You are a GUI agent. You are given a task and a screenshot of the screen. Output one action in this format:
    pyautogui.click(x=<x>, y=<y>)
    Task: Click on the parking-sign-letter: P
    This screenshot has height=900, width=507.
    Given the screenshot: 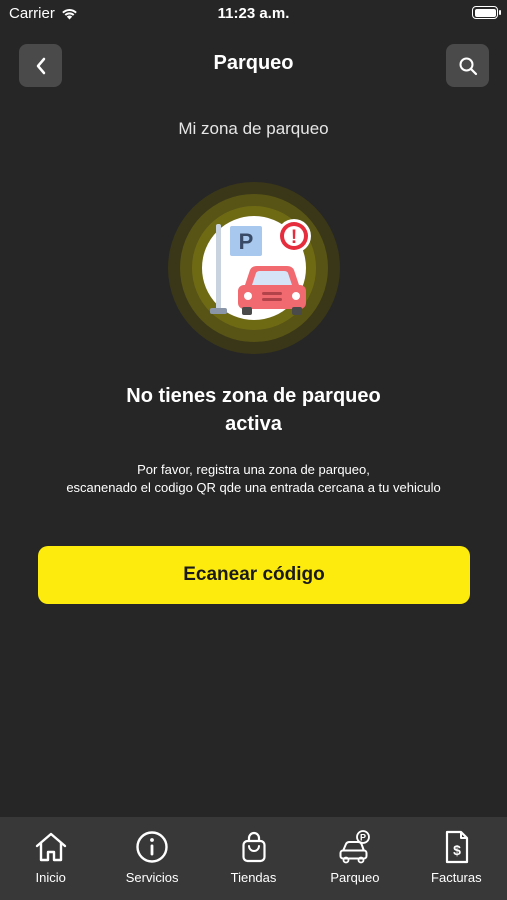 What is the action you would take?
    pyautogui.click(x=246, y=241)
    